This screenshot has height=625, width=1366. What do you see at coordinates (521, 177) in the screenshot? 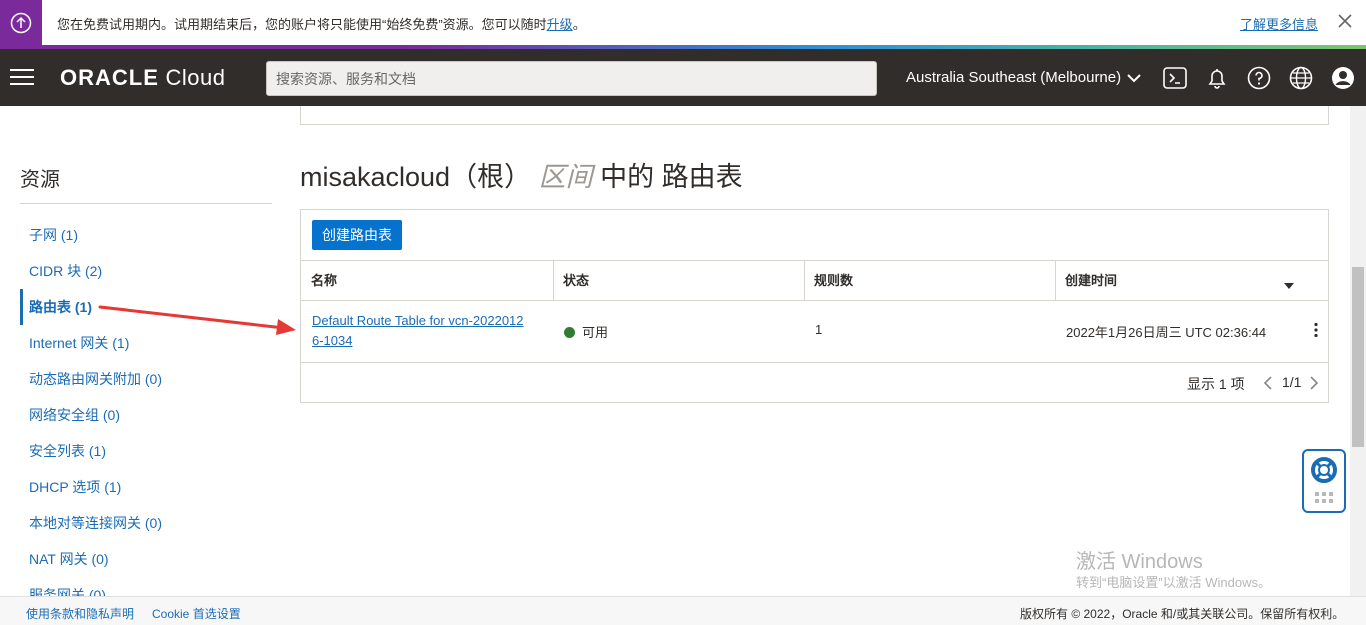
I see `page-title: misakacloud（根） 区间 中的 路由表` at bounding box center [521, 177].